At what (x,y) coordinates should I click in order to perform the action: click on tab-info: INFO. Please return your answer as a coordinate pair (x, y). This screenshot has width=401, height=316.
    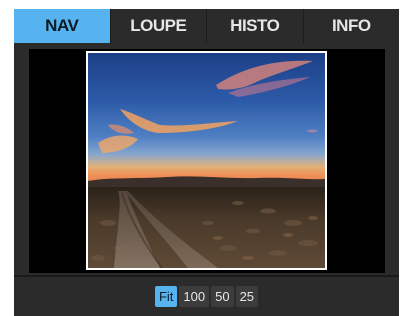
    Looking at the image, I should click on (352, 26).